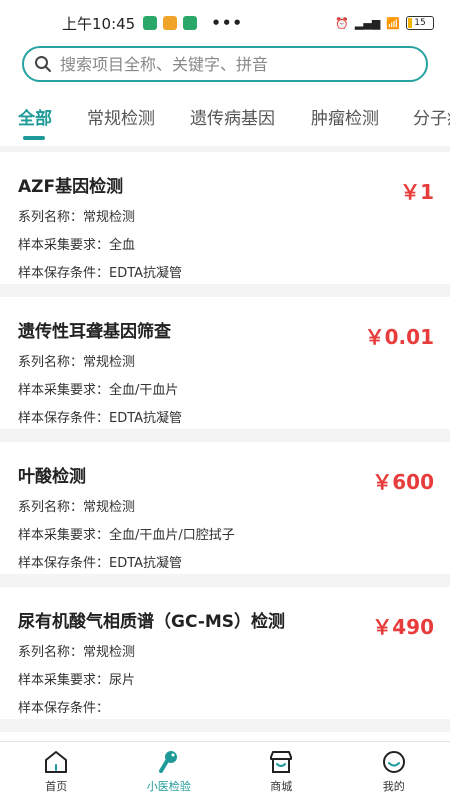 This screenshot has width=450, height=800. I want to click on category-tabs: 全部 常规检测 遗传病基因 肿瘤检测 分子病, so click(225, 114).